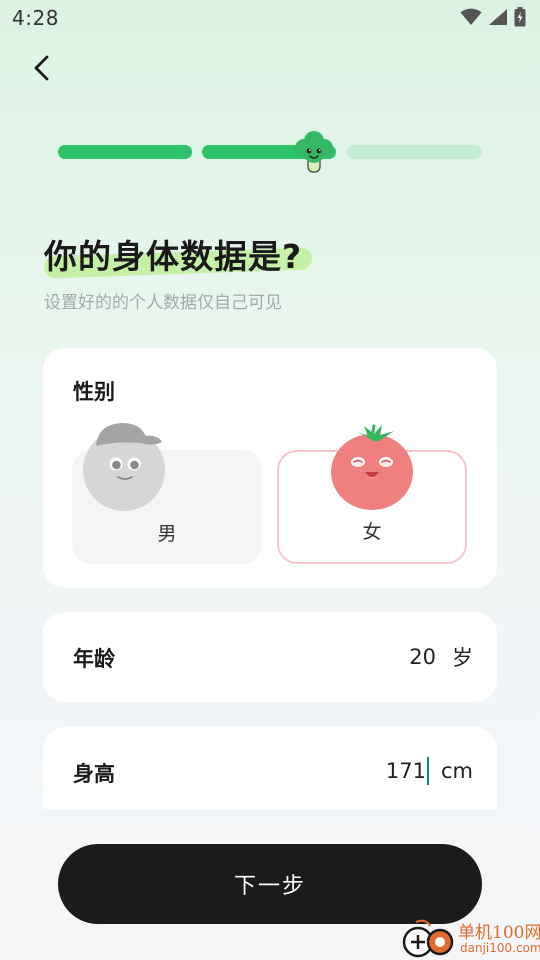 The width and height of the screenshot is (540, 960). I want to click on height-input: 171 cm, so click(429, 771).